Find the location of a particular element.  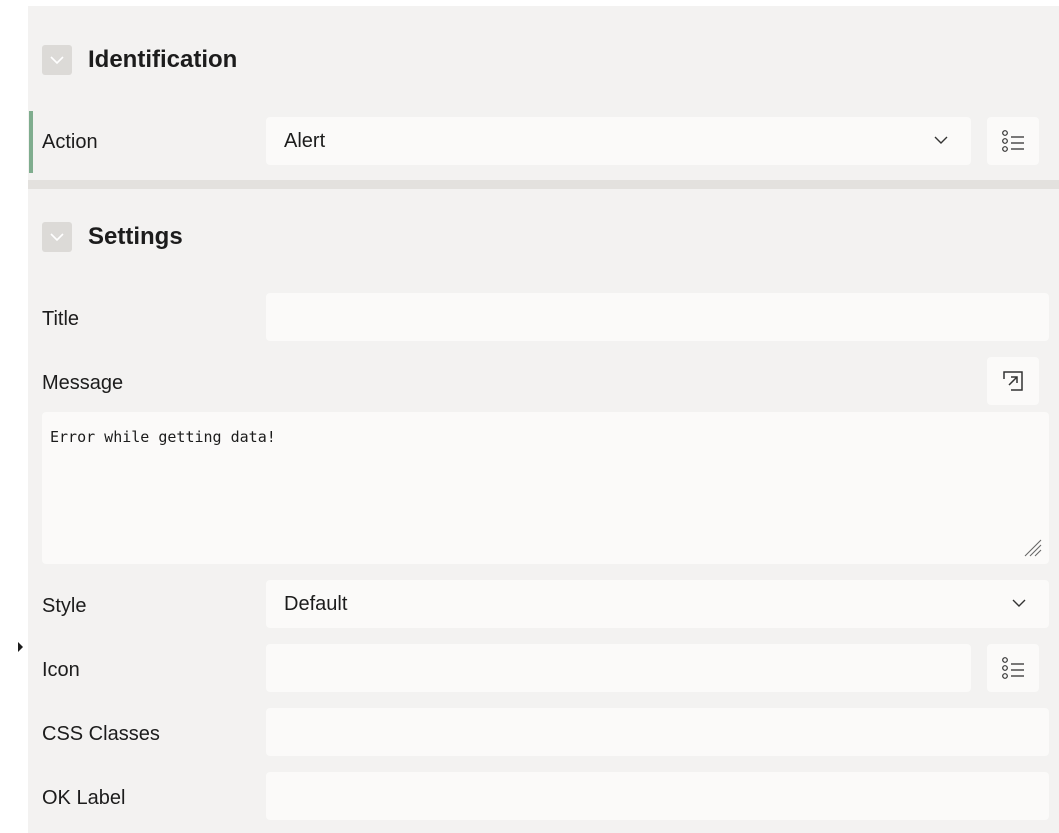

settings-title: Settings is located at coordinates (135, 236).